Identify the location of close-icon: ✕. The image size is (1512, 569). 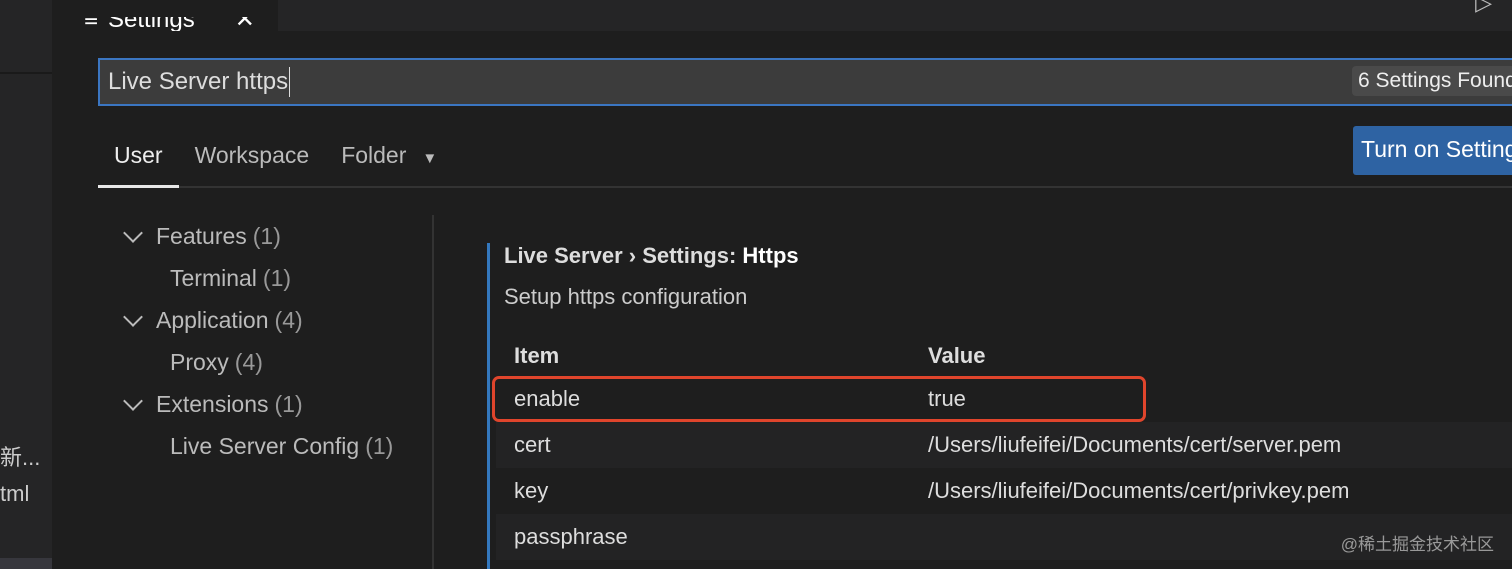
(245, 24).